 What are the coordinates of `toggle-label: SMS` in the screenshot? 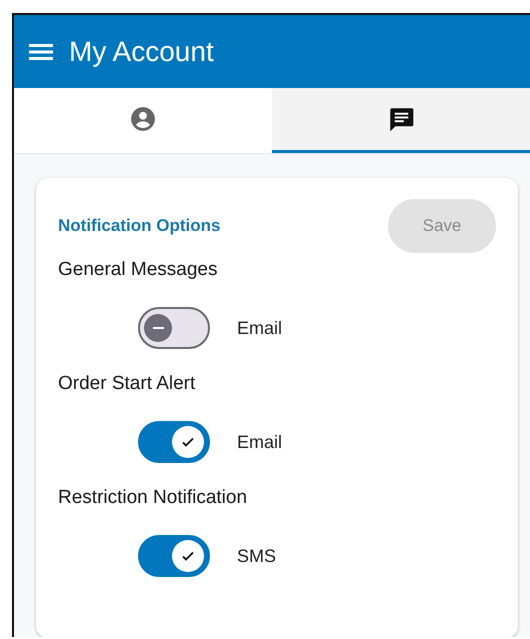 It's located at (256, 556).